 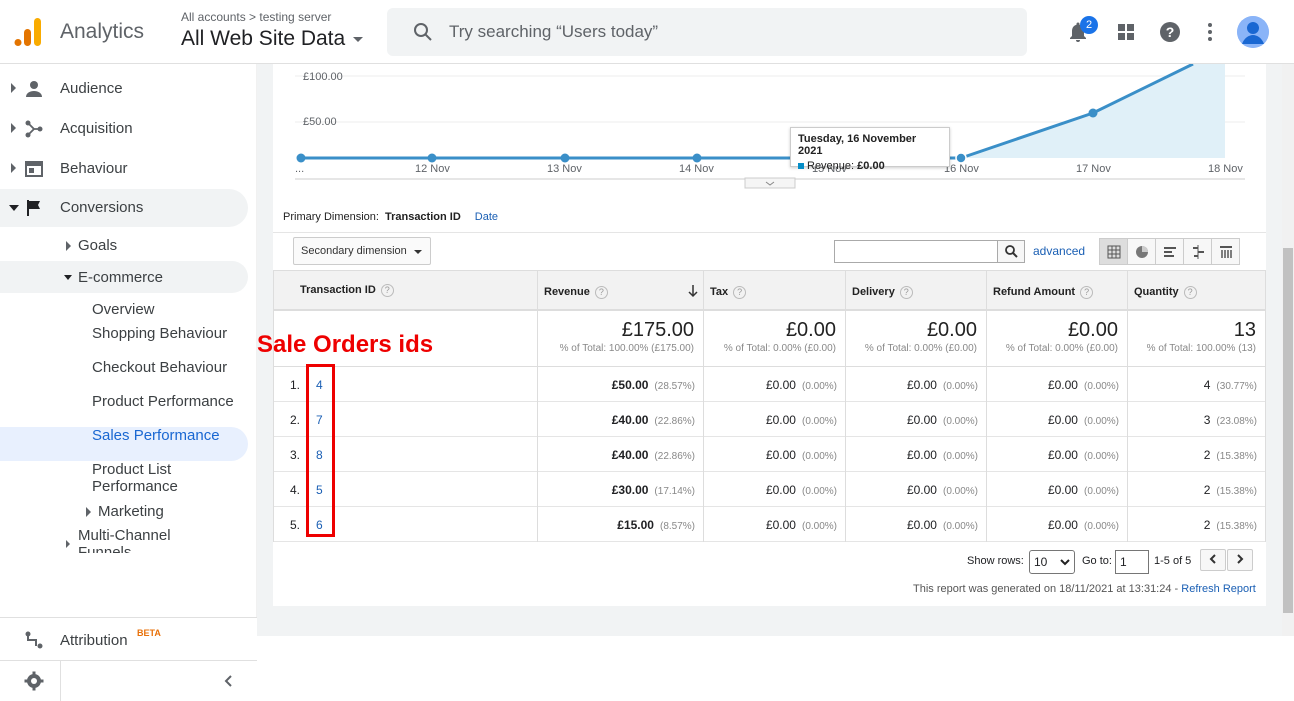 I want to click on chart-resize-handle, so click(x=770, y=183).